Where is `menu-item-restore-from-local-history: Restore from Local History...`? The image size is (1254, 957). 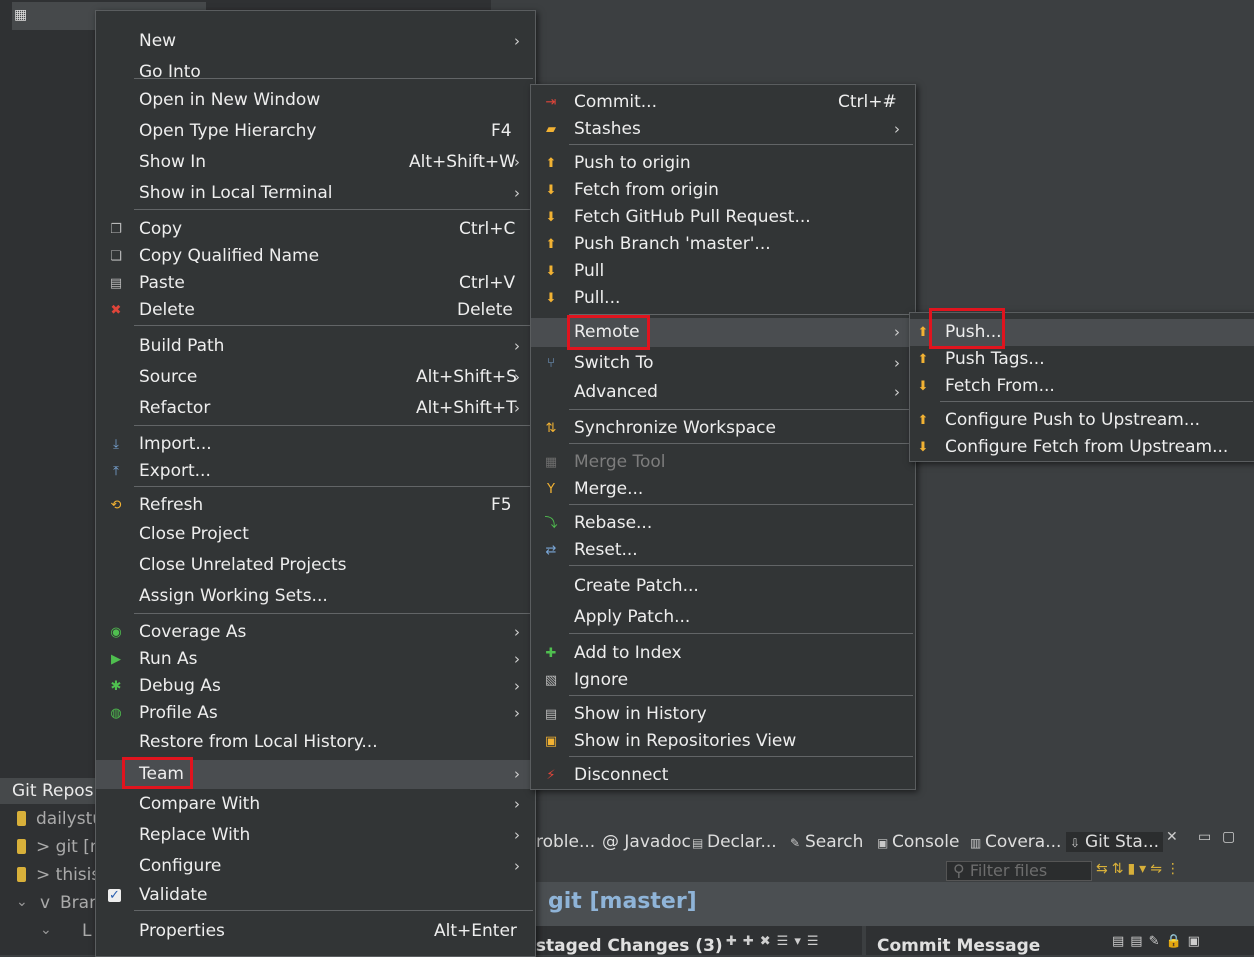 menu-item-restore-from-local-history: Restore from Local History... is located at coordinates (315, 742).